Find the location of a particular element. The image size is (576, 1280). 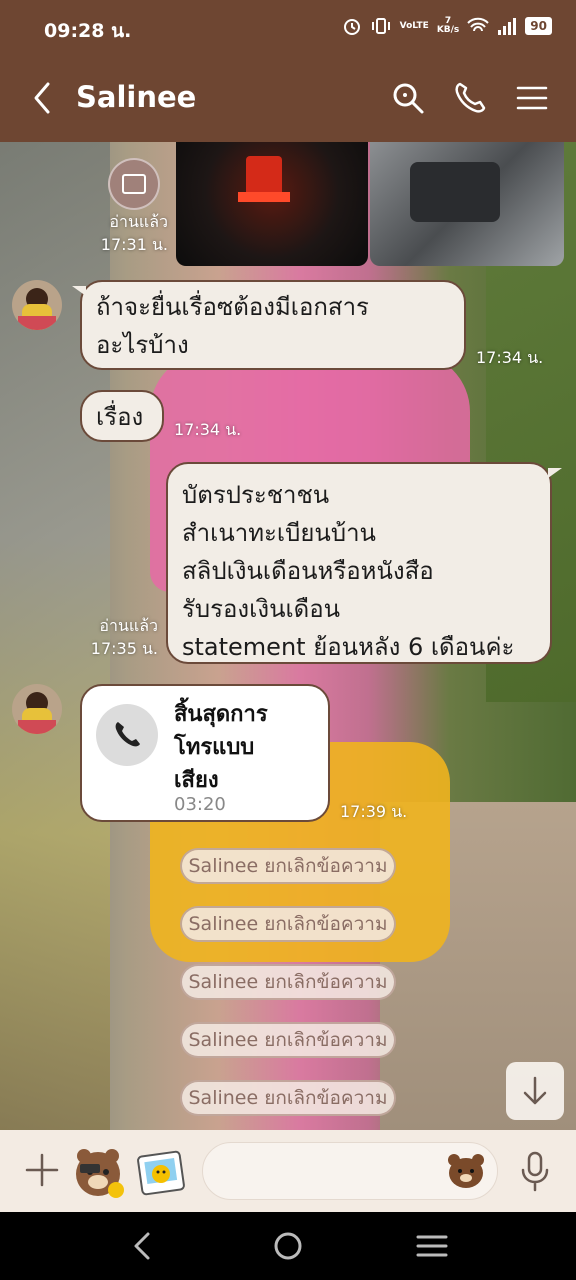

call-title: สิ้นสุดการ โทรแบบ เสียง is located at coordinates (221, 747).